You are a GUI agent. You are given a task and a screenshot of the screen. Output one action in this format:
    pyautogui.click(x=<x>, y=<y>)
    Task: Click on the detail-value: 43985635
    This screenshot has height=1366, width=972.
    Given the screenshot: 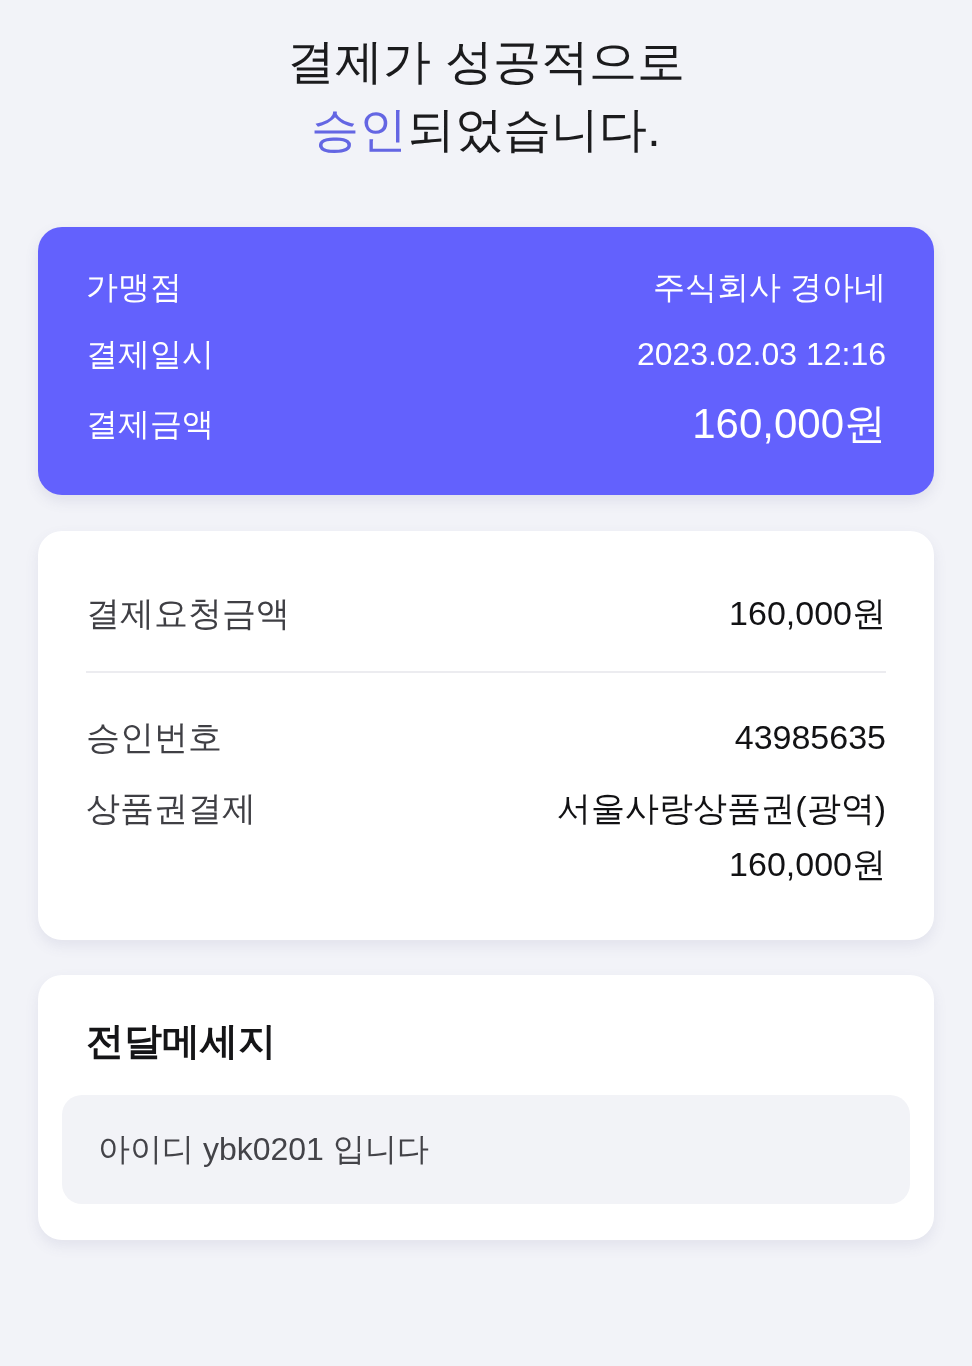 What is the action you would take?
    pyautogui.click(x=810, y=737)
    